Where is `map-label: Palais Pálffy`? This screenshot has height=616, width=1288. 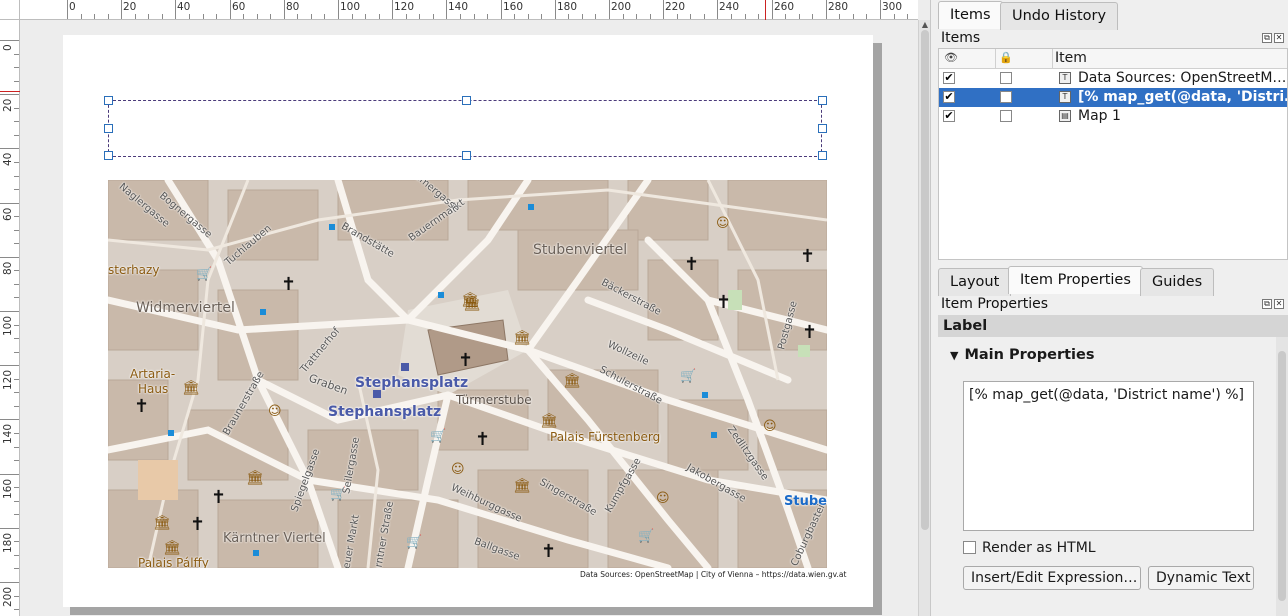 map-label: Palais Pálffy is located at coordinates (173, 562).